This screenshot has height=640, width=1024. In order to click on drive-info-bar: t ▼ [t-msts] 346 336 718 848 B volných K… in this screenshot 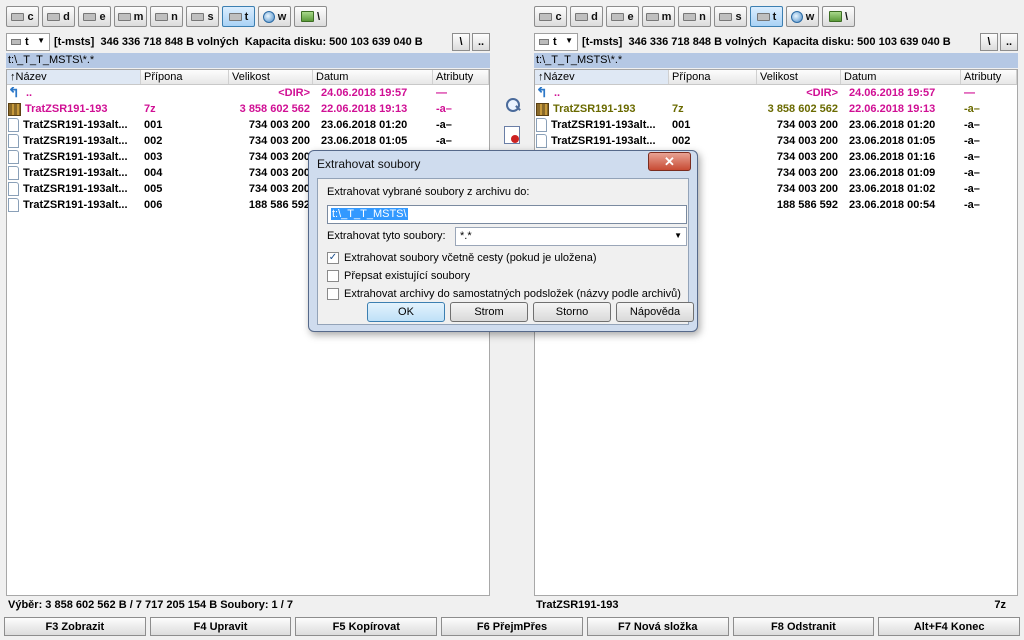, I will do `click(776, 42)`.